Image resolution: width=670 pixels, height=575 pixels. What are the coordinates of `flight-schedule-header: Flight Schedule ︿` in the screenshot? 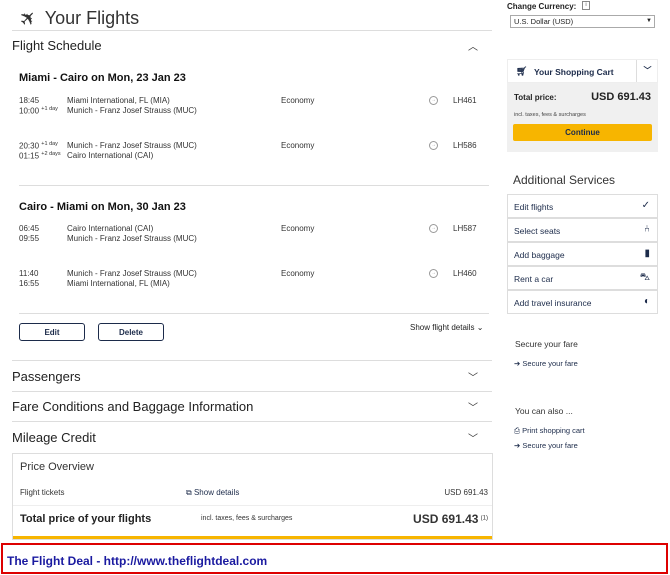 It's located at (252, 45).